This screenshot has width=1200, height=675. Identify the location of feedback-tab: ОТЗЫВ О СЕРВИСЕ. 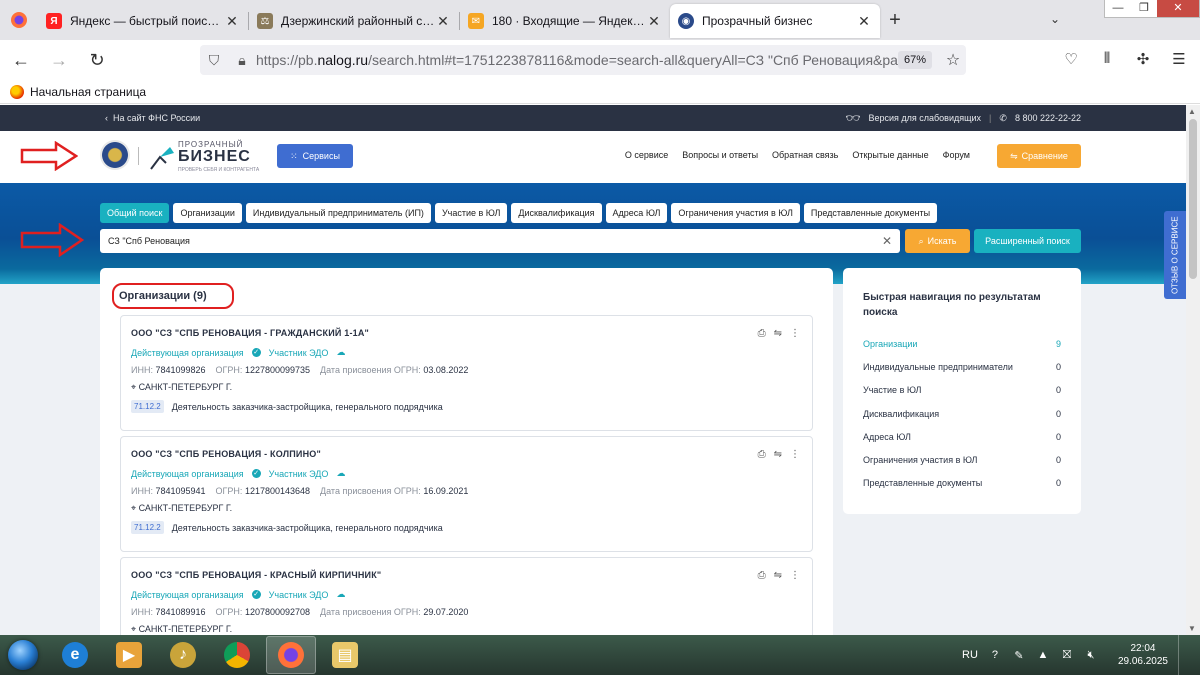
(1175, 255).